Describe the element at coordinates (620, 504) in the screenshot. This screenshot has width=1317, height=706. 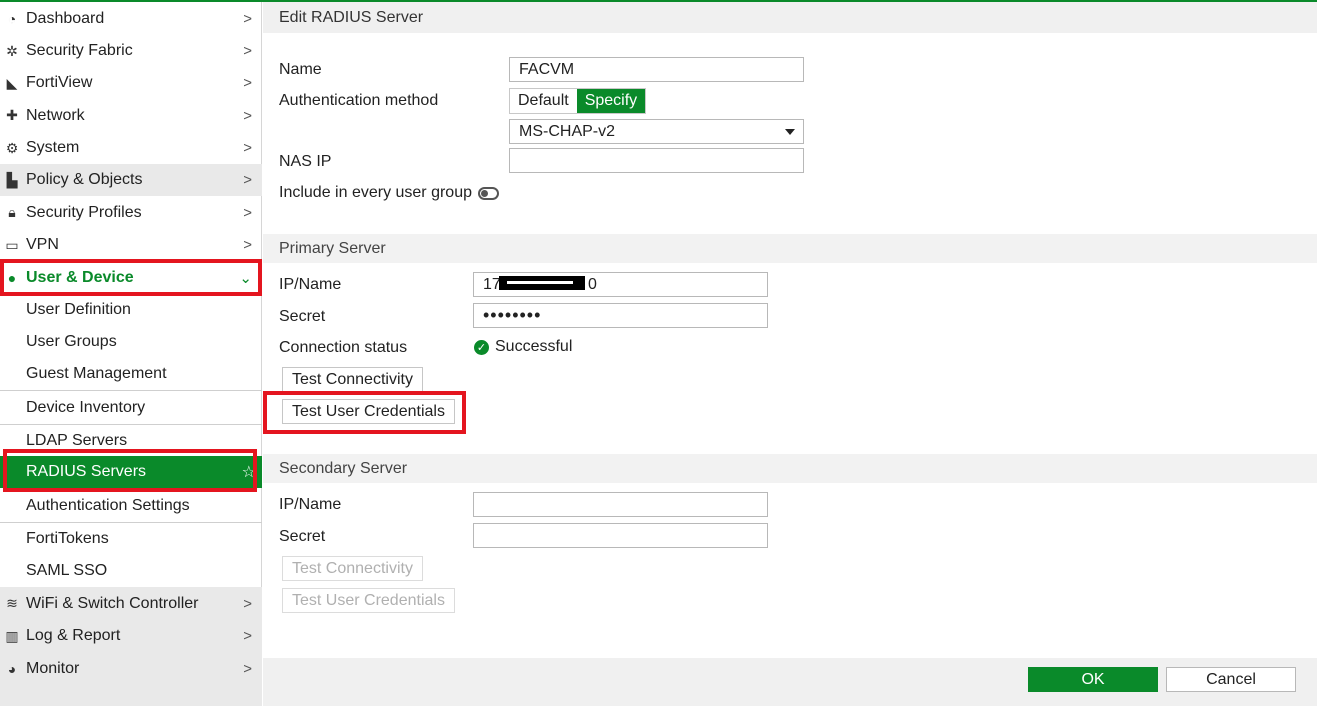
I see `secondary-ip-input` at that location.